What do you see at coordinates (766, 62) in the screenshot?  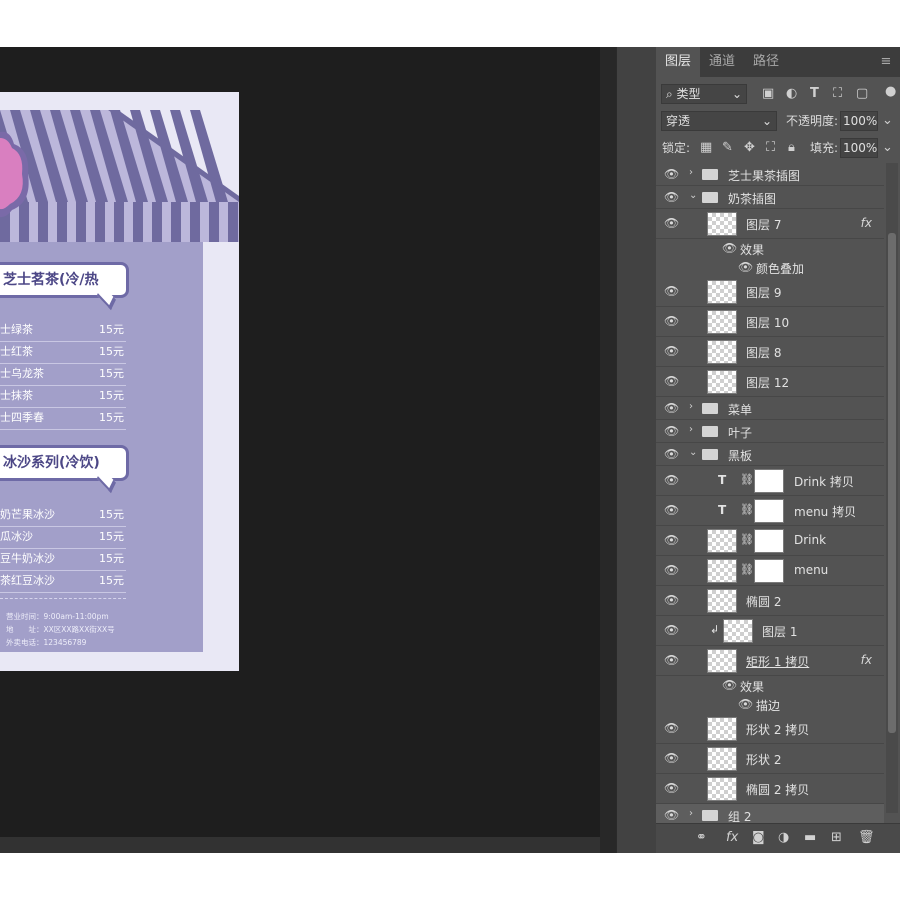 I see `tab-paths: 路径` at bounding box center [766, 62].